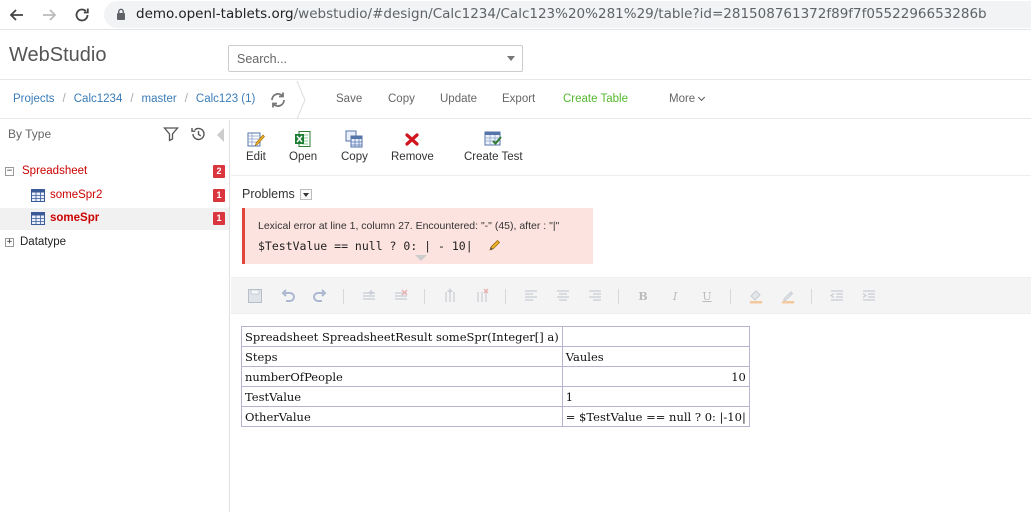 The image size is (1031, 512). What do you see at coordinates (98, 99) in the screenshot?
I see `breadcrumb-project: Calc1234` at bounding box center [98, 99].